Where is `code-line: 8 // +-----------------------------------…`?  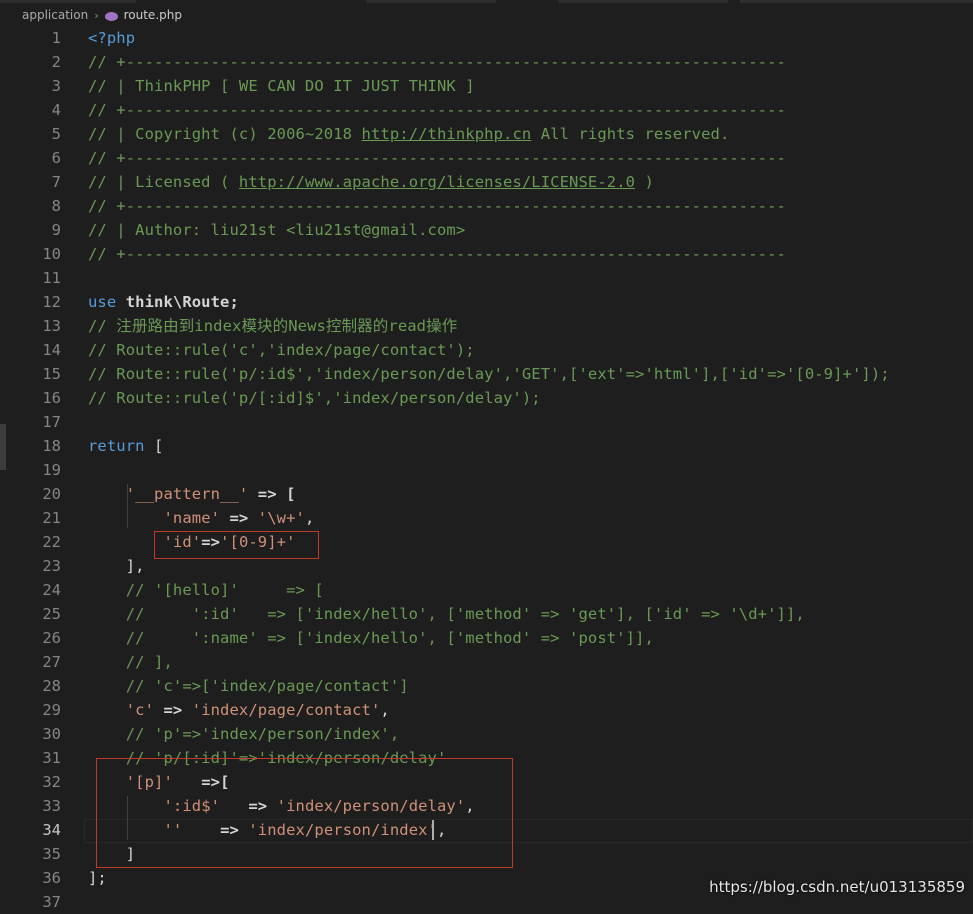
code-line: 8 // +-----------------------------------… is located at coordinates (486, 206).